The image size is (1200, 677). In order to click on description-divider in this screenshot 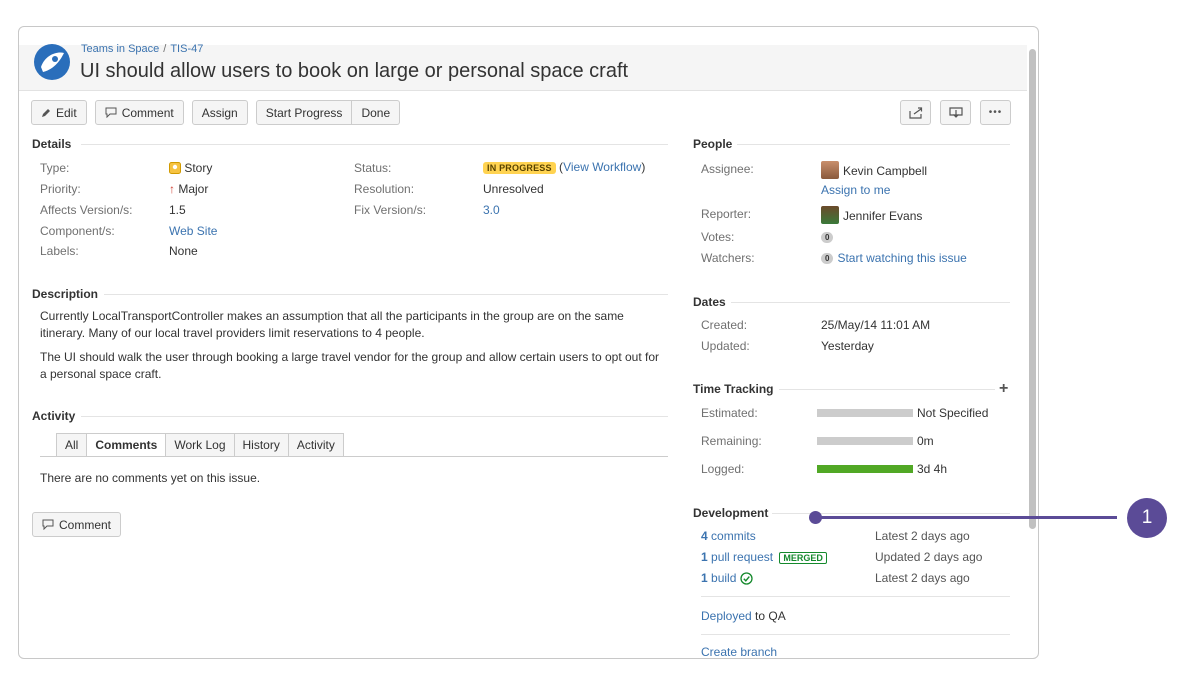, I will do `click(386, 294)`.